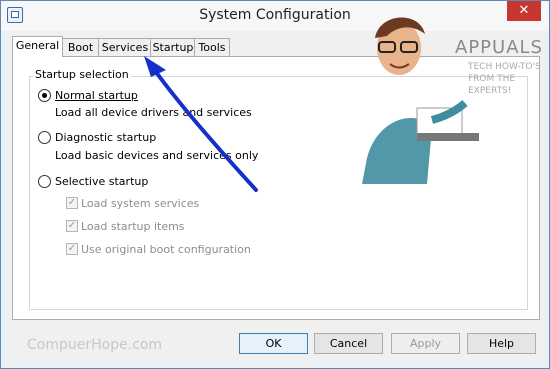 This screenshot has height=369, width=550. What do you see at coordinates (204, 129) in the screenshot?
I see `annotation-arrow-line` at bounding box center [204, 129].